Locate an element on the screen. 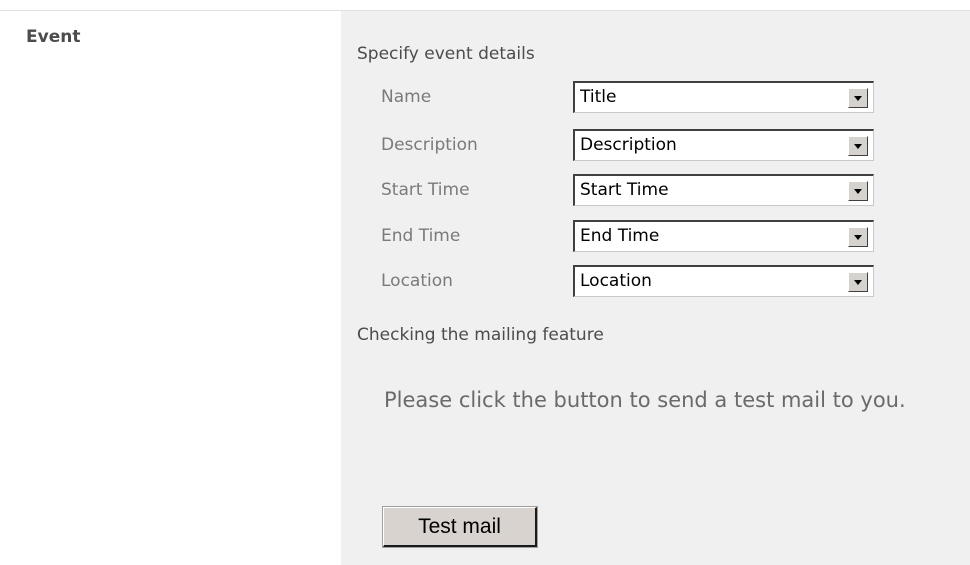  field-label-name: Name is located at coordinates (406, 97).